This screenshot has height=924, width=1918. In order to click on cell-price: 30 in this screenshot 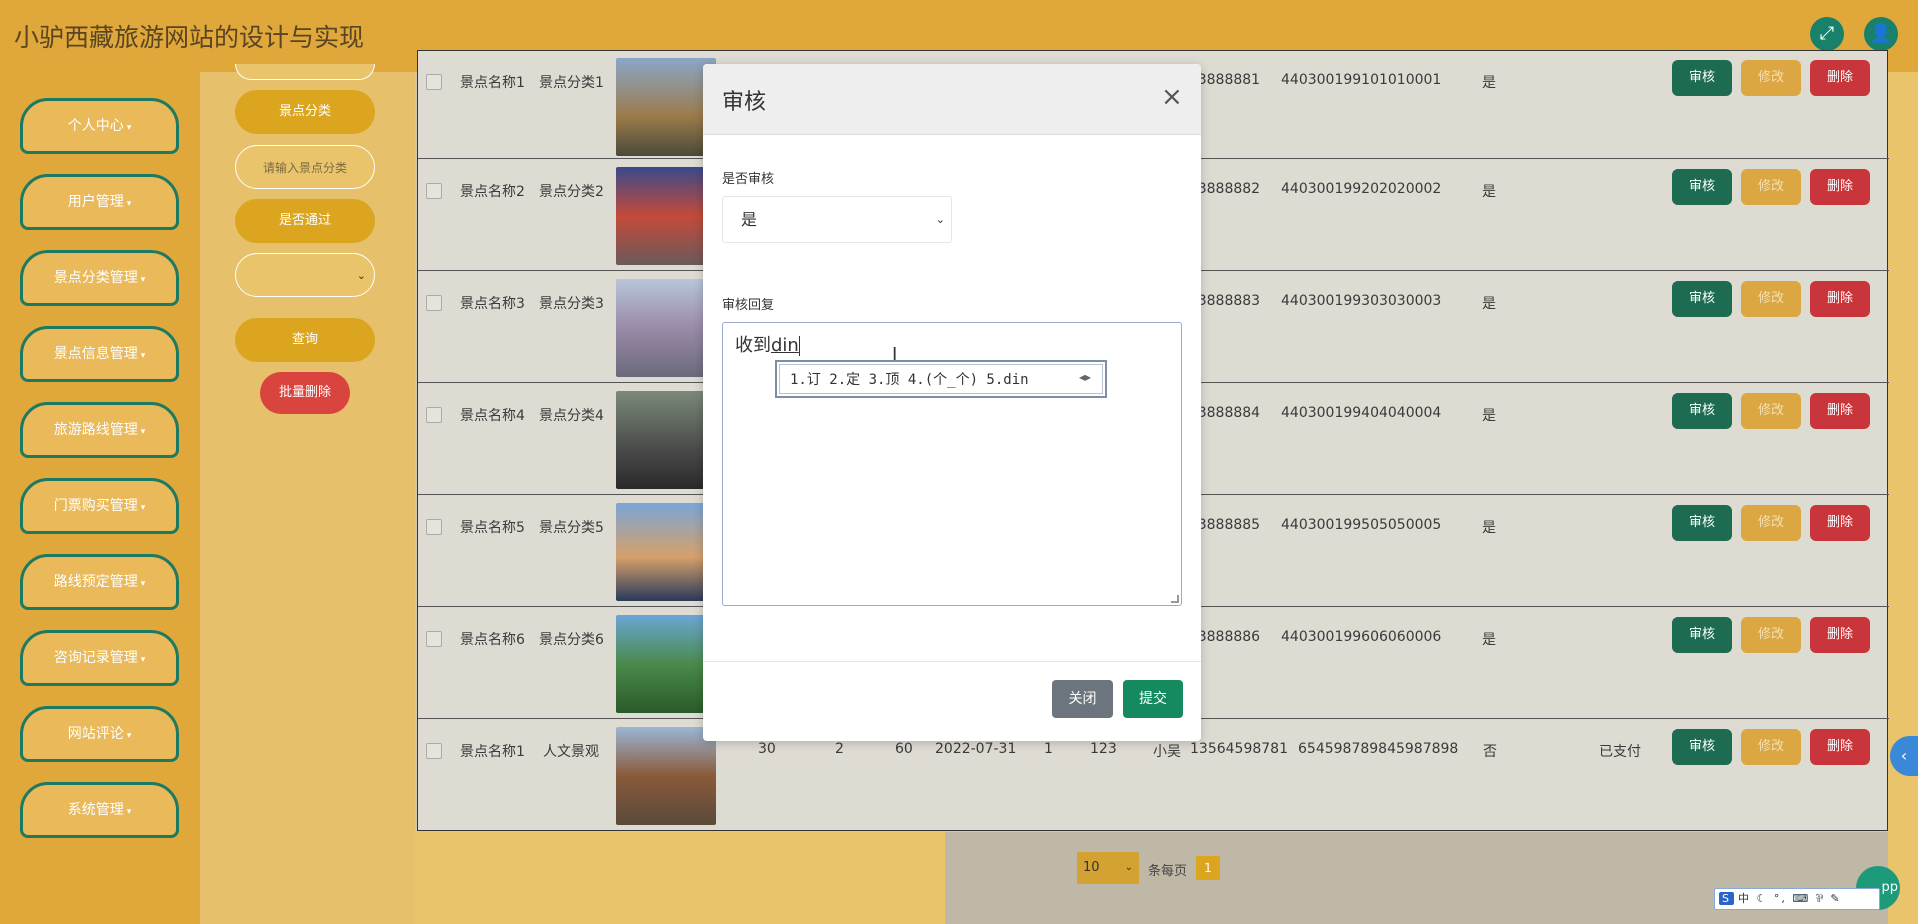, I will do `click(767, 749)`.